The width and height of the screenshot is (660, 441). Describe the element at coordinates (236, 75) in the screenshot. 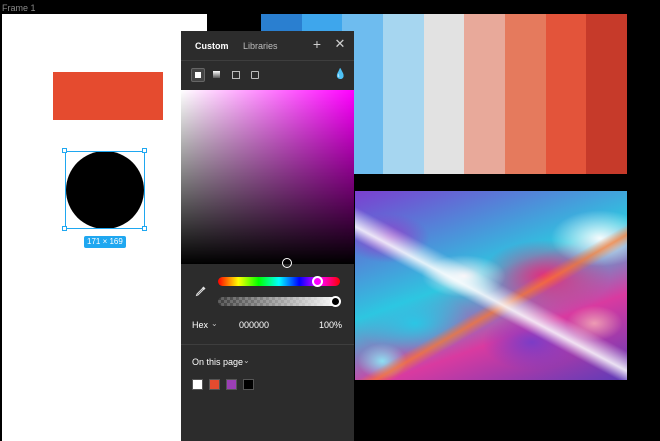

I see `fill-type-image-button` at that location.